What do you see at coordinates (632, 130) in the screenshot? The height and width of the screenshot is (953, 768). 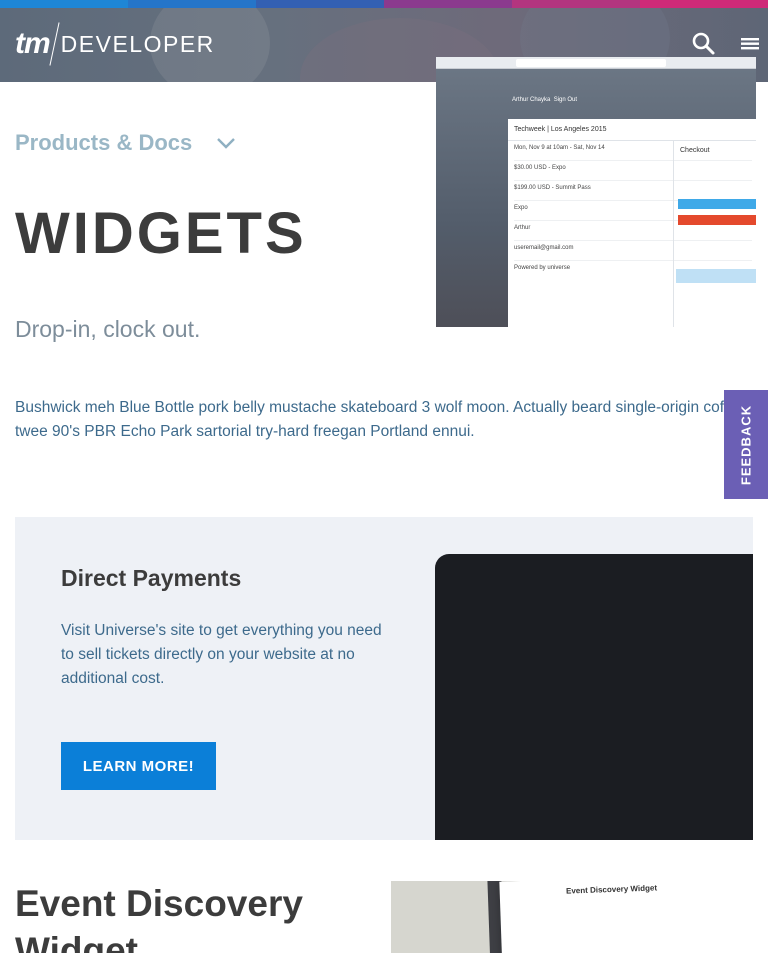 I see `modal-header: Techweek | Los Angeles 2015` at bounding box center [632, 130].